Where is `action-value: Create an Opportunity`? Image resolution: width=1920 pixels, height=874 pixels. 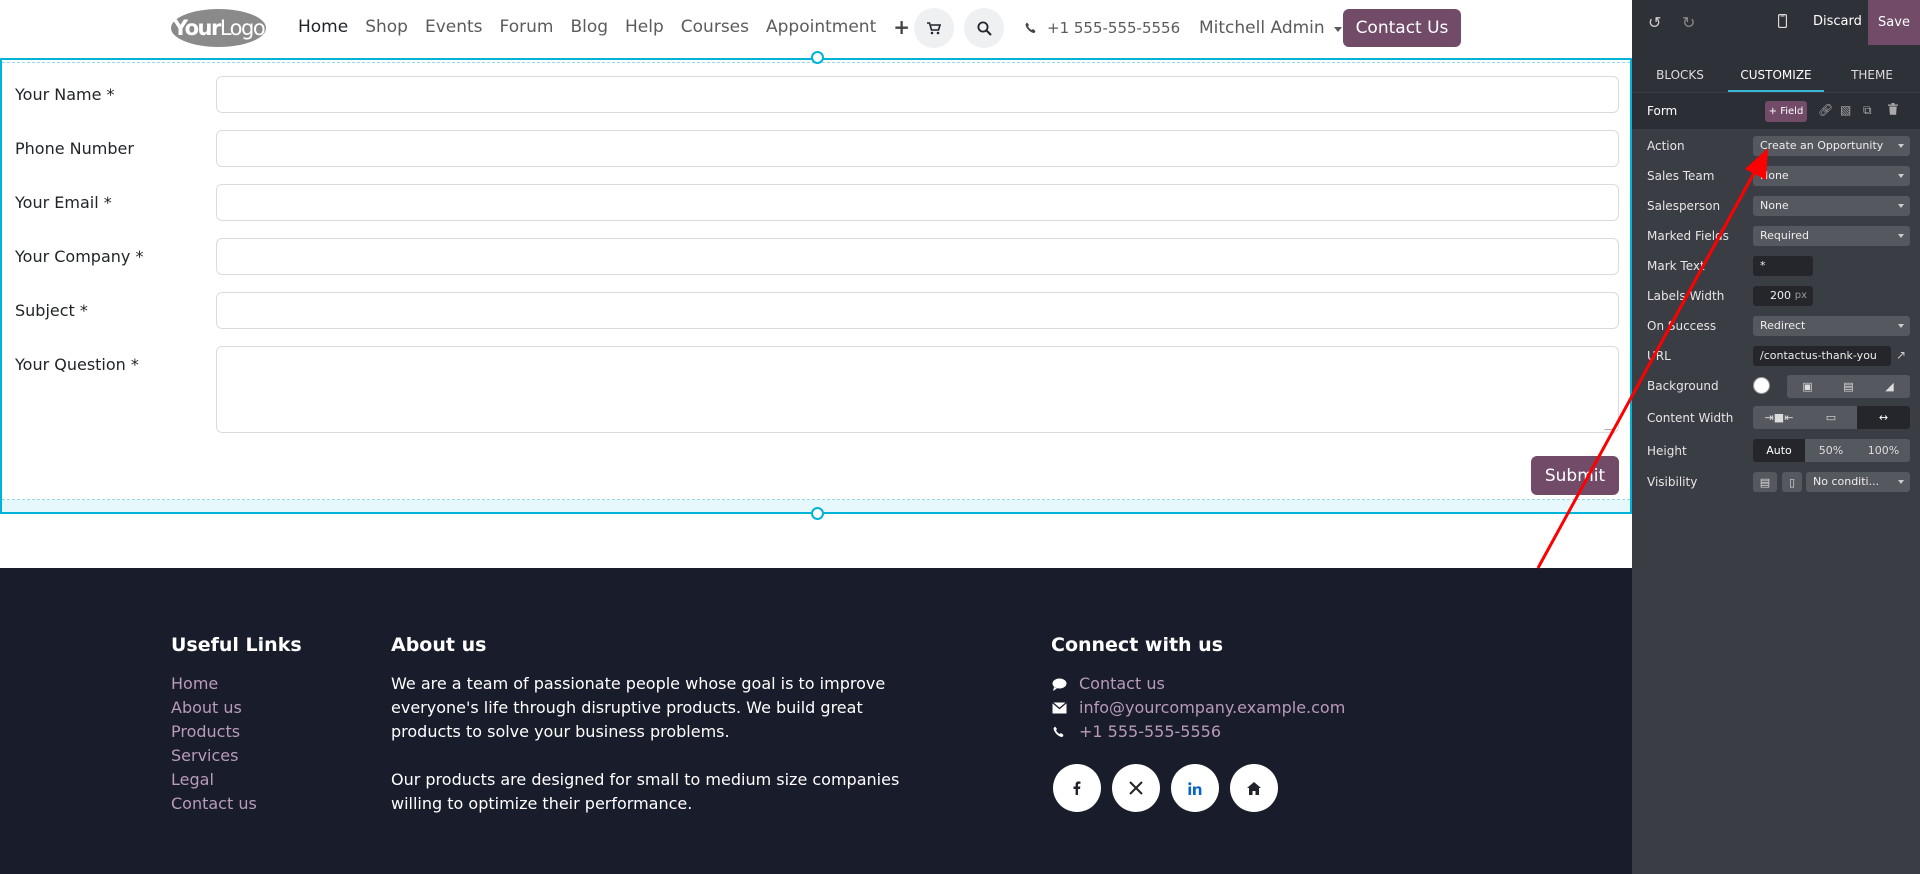
action-value: Create an Opportunity is located at coordinates (1822, 145).